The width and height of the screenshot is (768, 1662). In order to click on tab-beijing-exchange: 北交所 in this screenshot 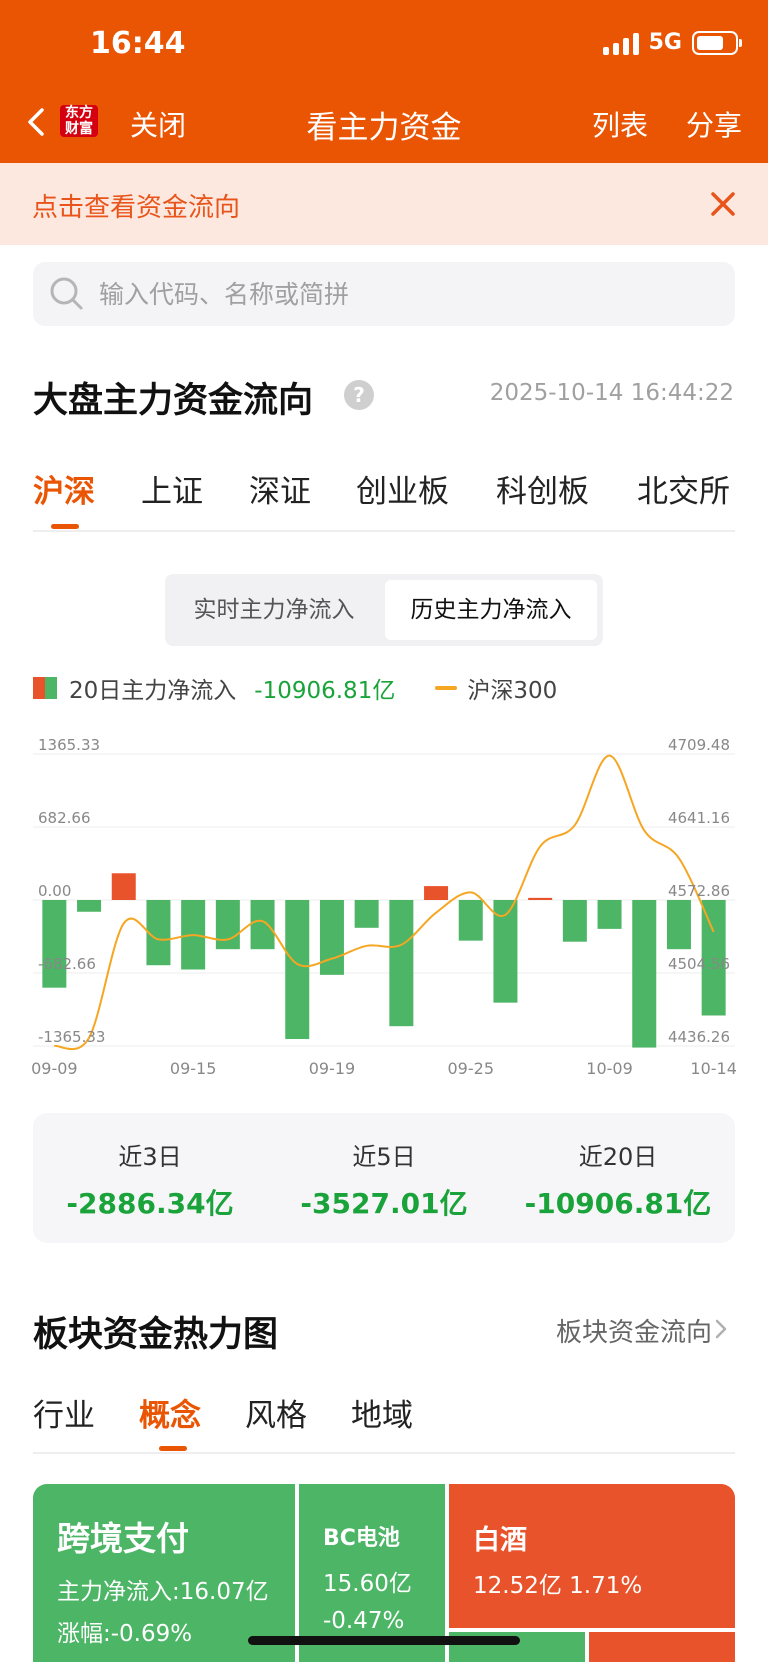, I will do `click(683, 488)`.